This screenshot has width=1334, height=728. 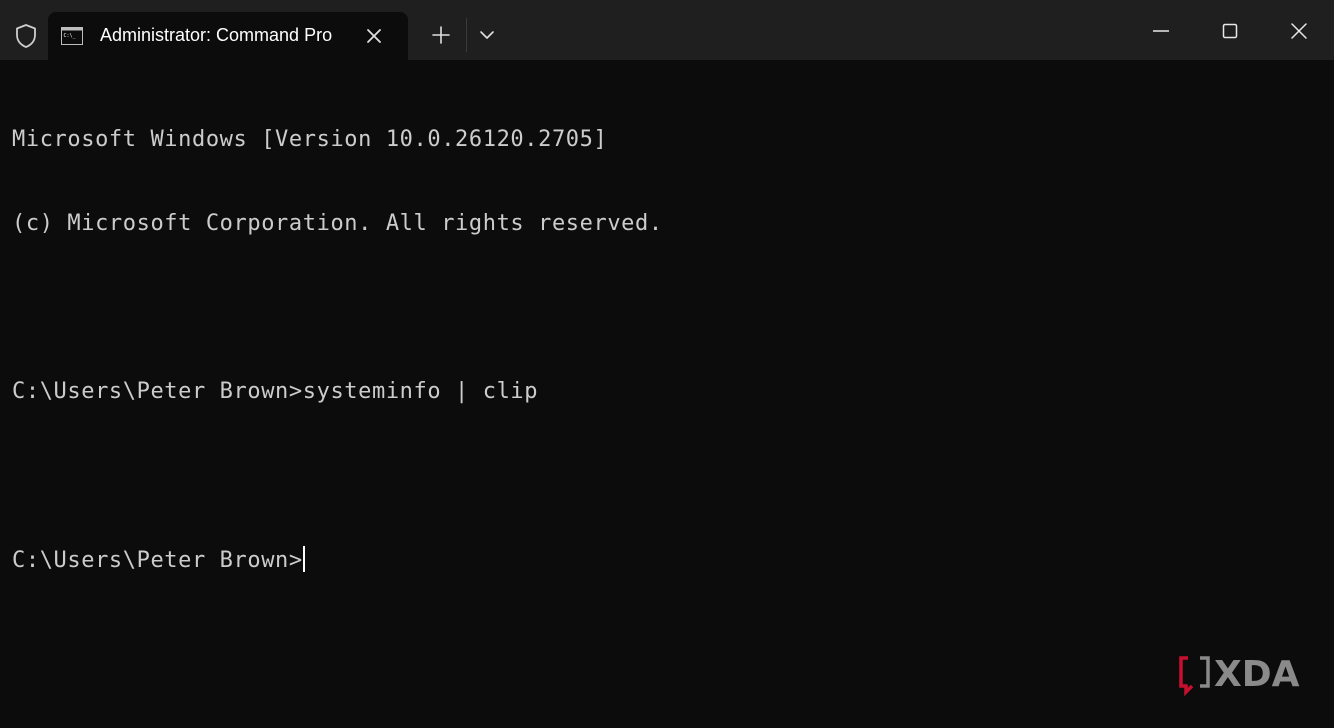 I want to click on watermark-text: XDA, so click(x=1257, y=674).